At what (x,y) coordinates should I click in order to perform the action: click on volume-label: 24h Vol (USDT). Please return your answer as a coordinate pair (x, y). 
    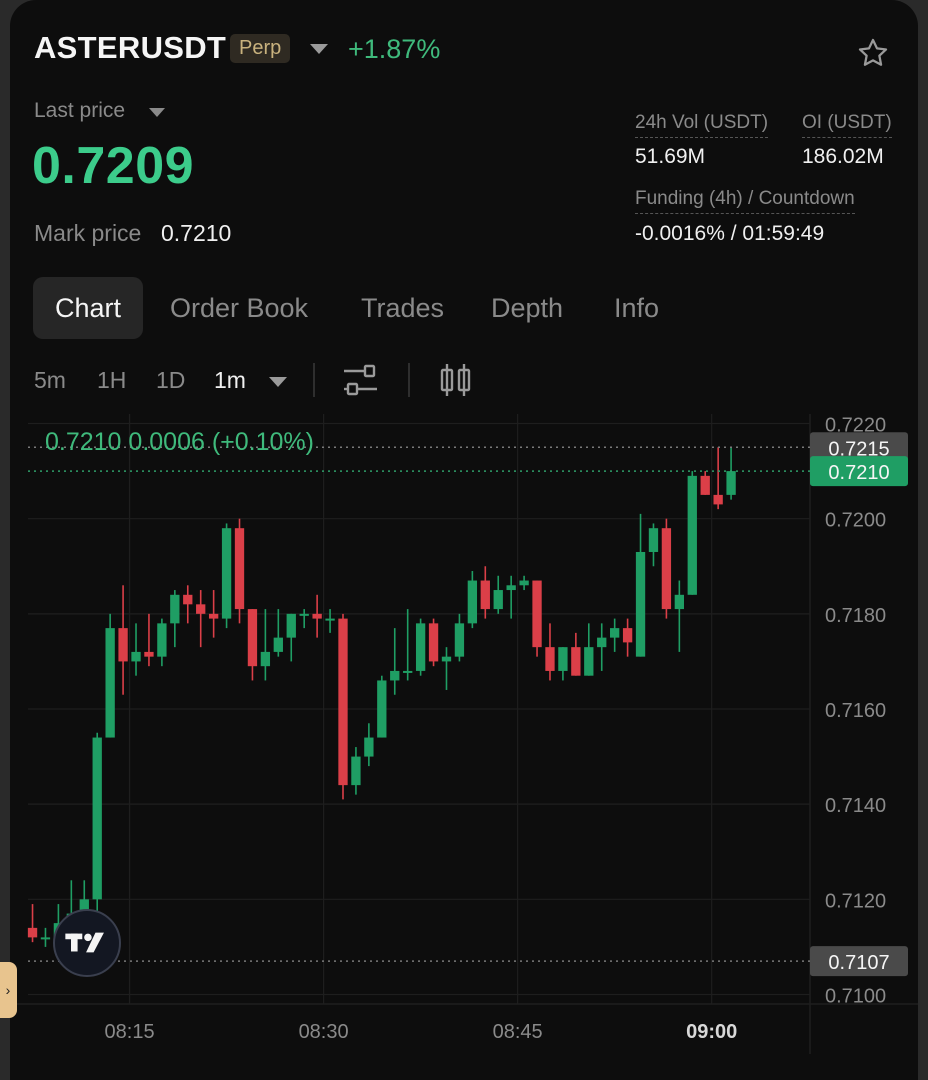
    Looking at the image, I should click on (702, 125).